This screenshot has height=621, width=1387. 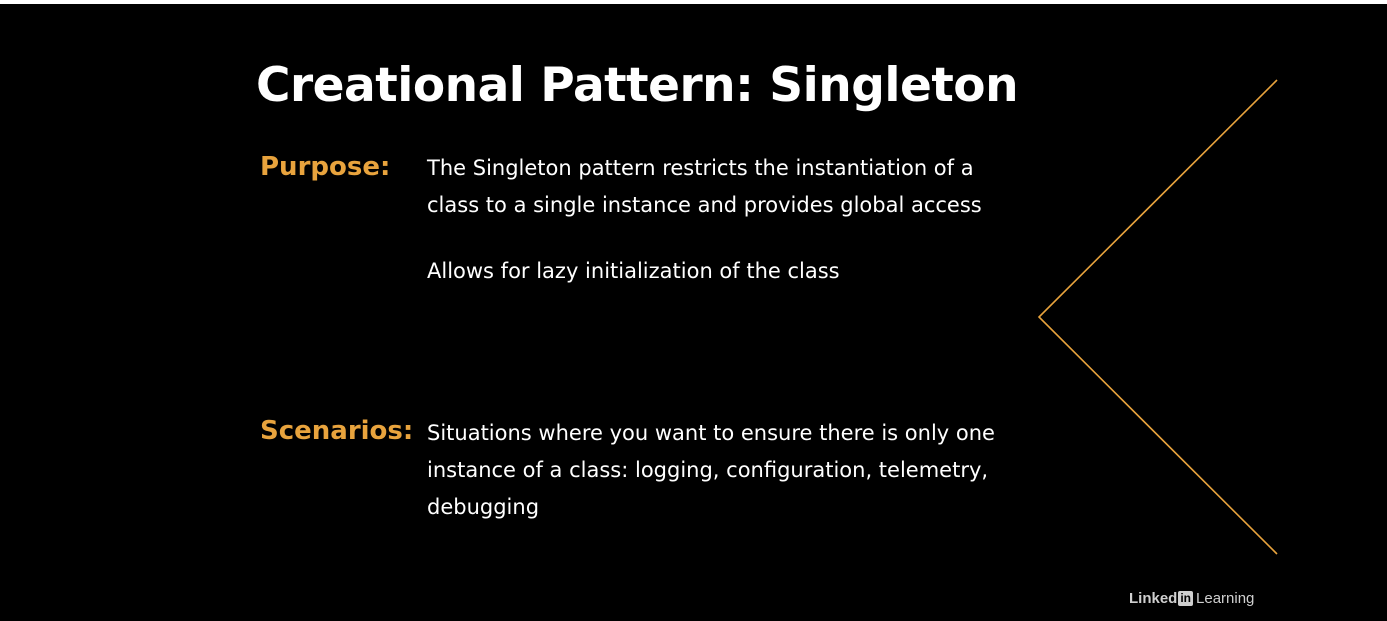 What do you see at coordinates (1186, 598) in the screenshot?
I see `logo-in-icon: in` at bounding box center [1186, 598].